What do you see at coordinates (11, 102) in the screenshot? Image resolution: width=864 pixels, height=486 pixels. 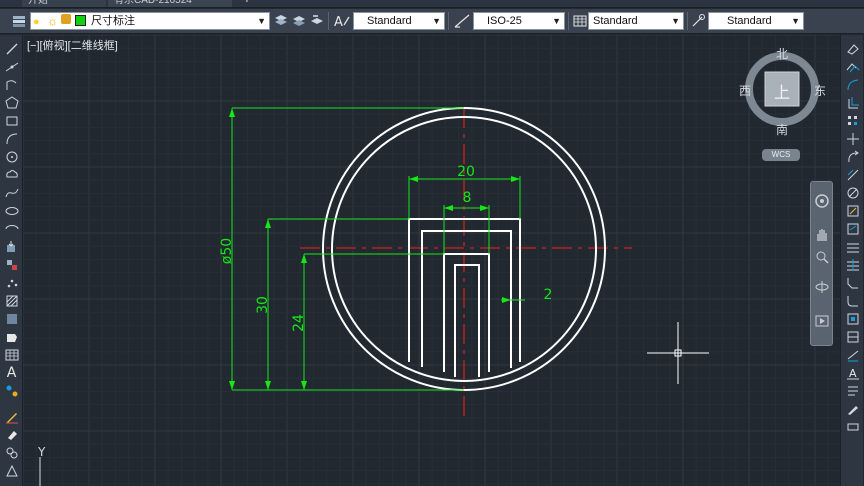 I see `polygon-icon` at bounding box center [11, 102].